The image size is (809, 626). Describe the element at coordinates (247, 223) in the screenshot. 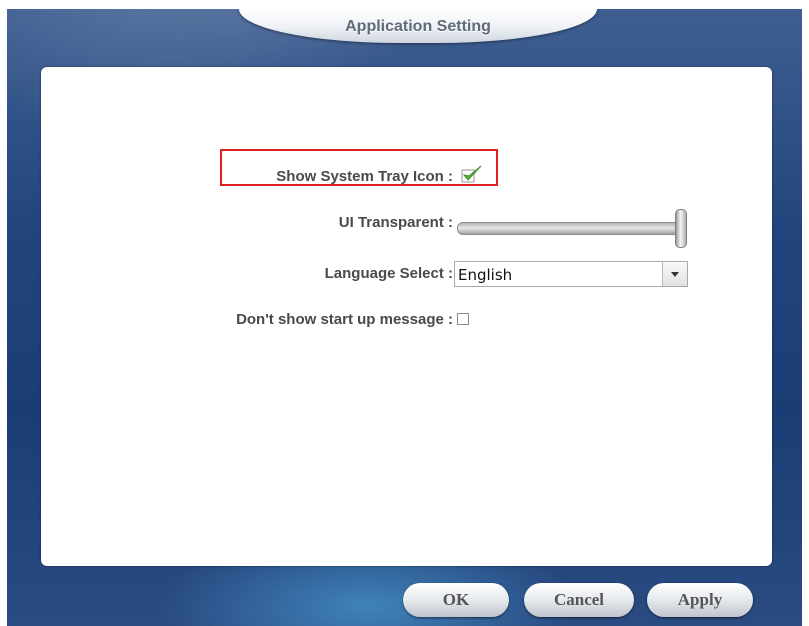

I see `ui-transparent-row: UI Transparent :` at that location.